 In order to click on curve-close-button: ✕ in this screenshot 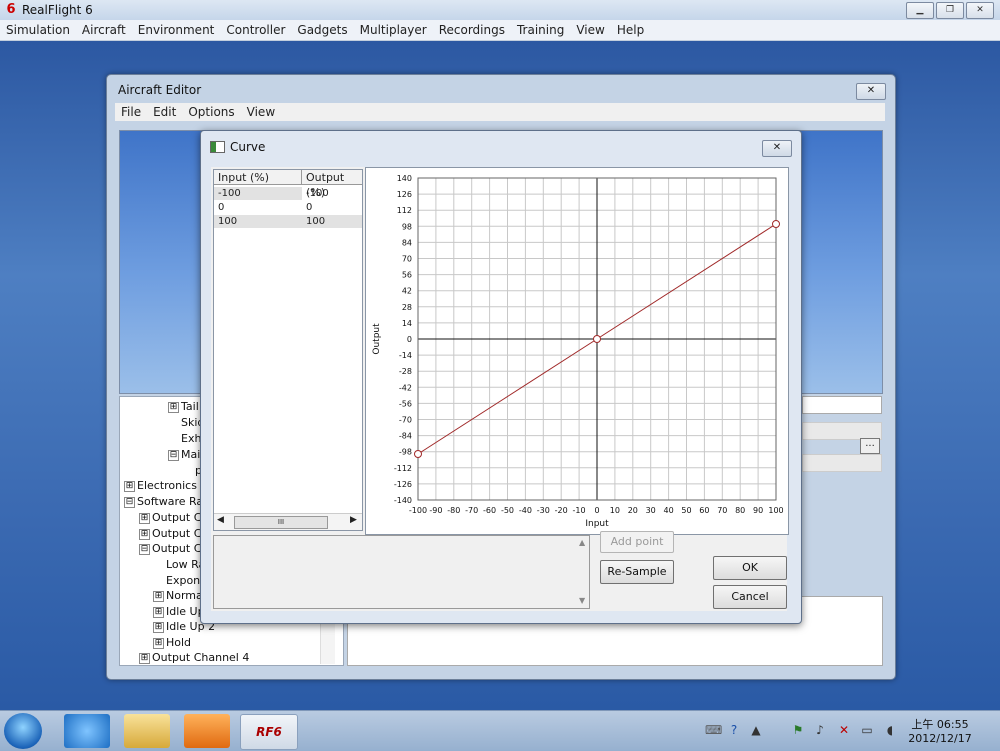, I will do `click(777, 148)`.